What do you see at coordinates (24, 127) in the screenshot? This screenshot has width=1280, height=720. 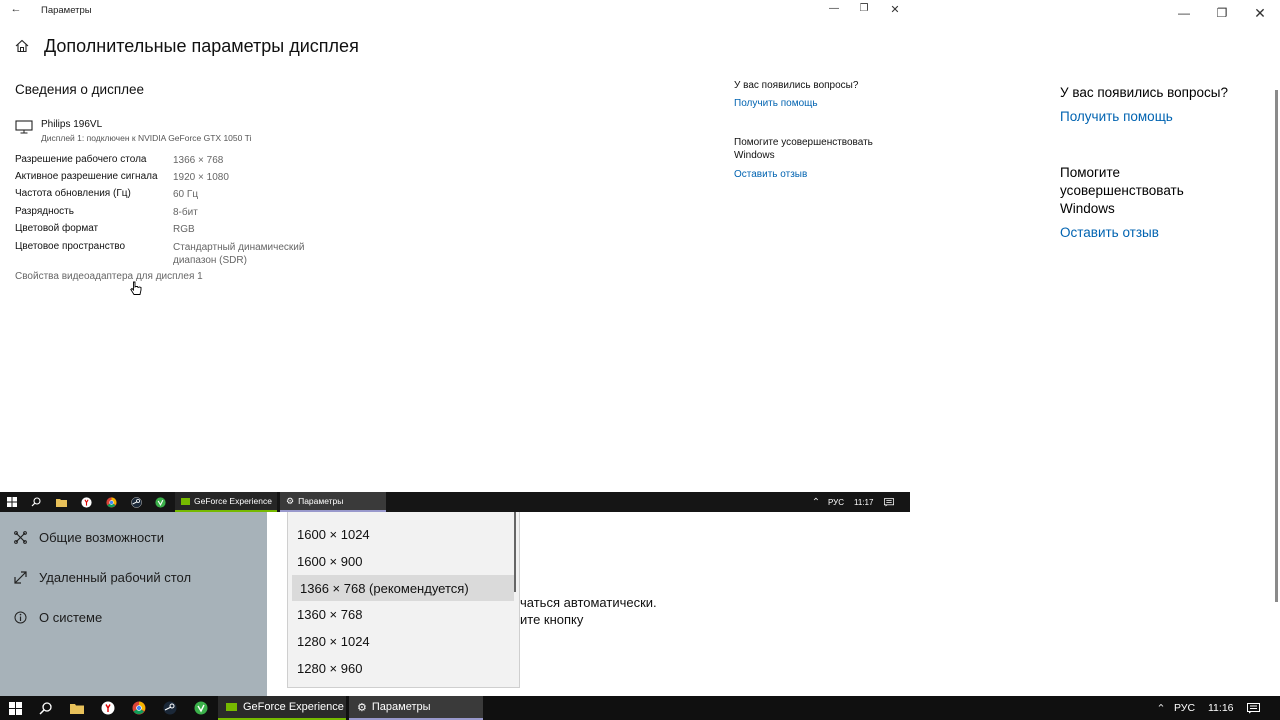 I see `monitor-icon` at bounding box center [24, 127].